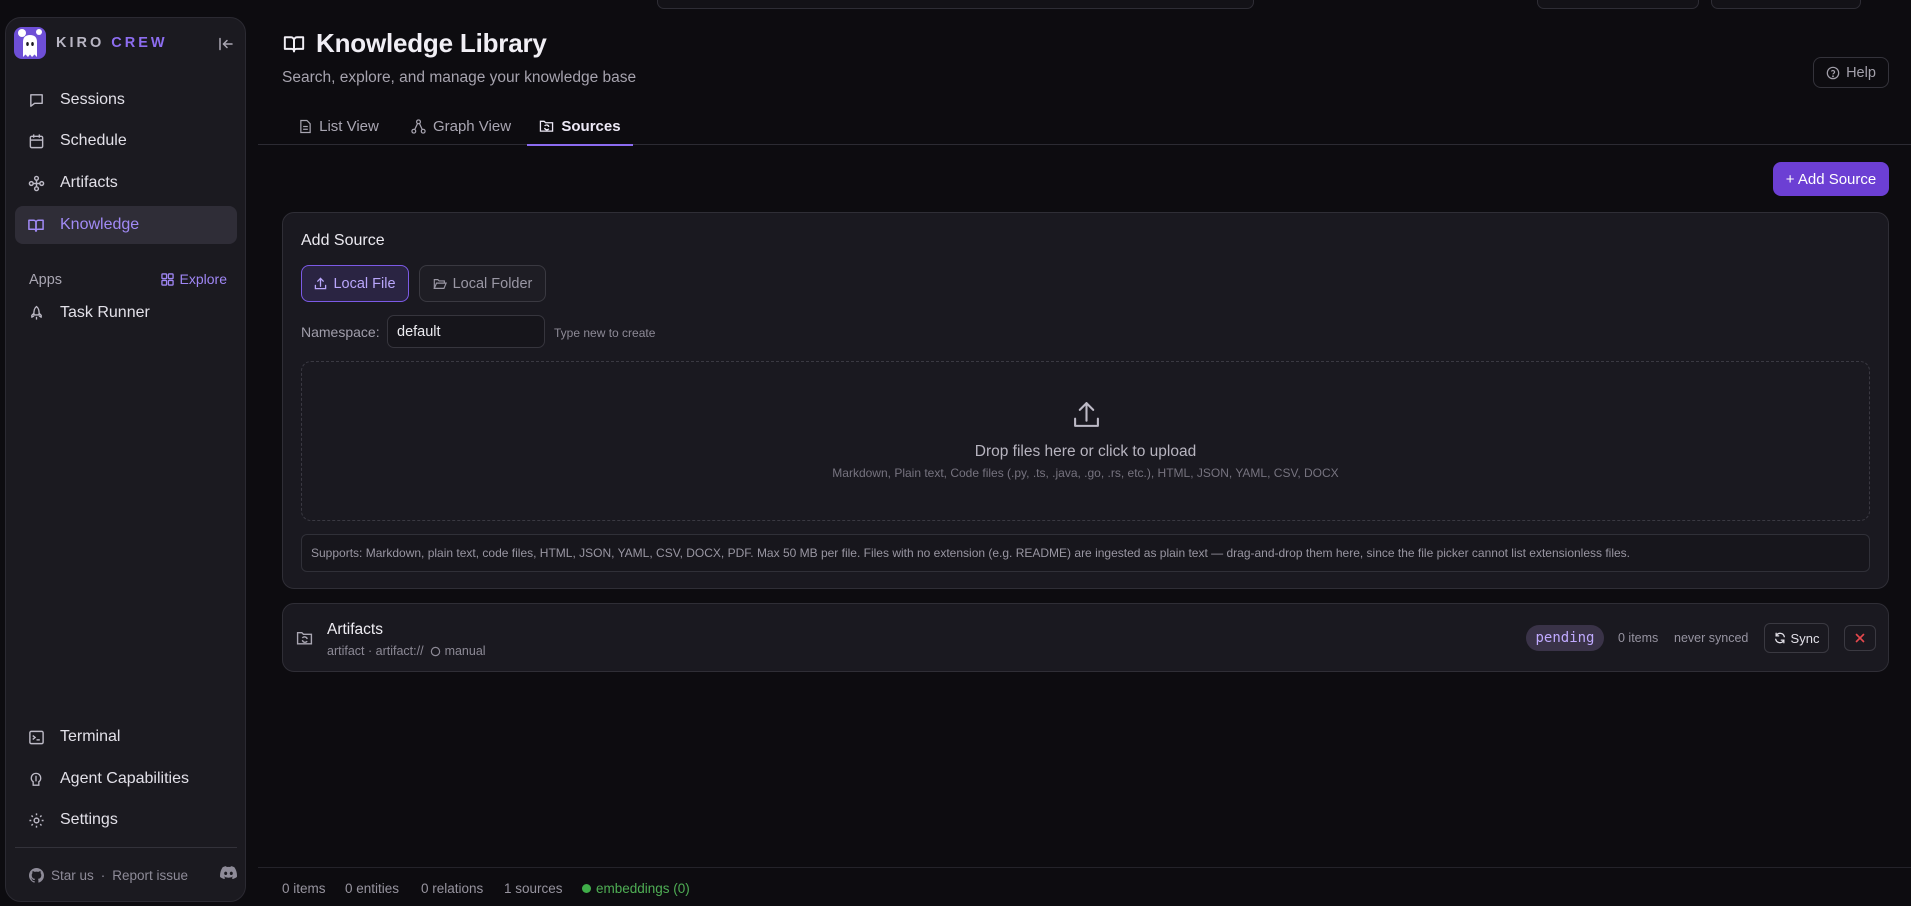 This screenshot has width=1911, height=906. What do you see at coordinates (1779, 638) in the screenshot?
I see `refresh-icon` at bounding box center [1779, 638].